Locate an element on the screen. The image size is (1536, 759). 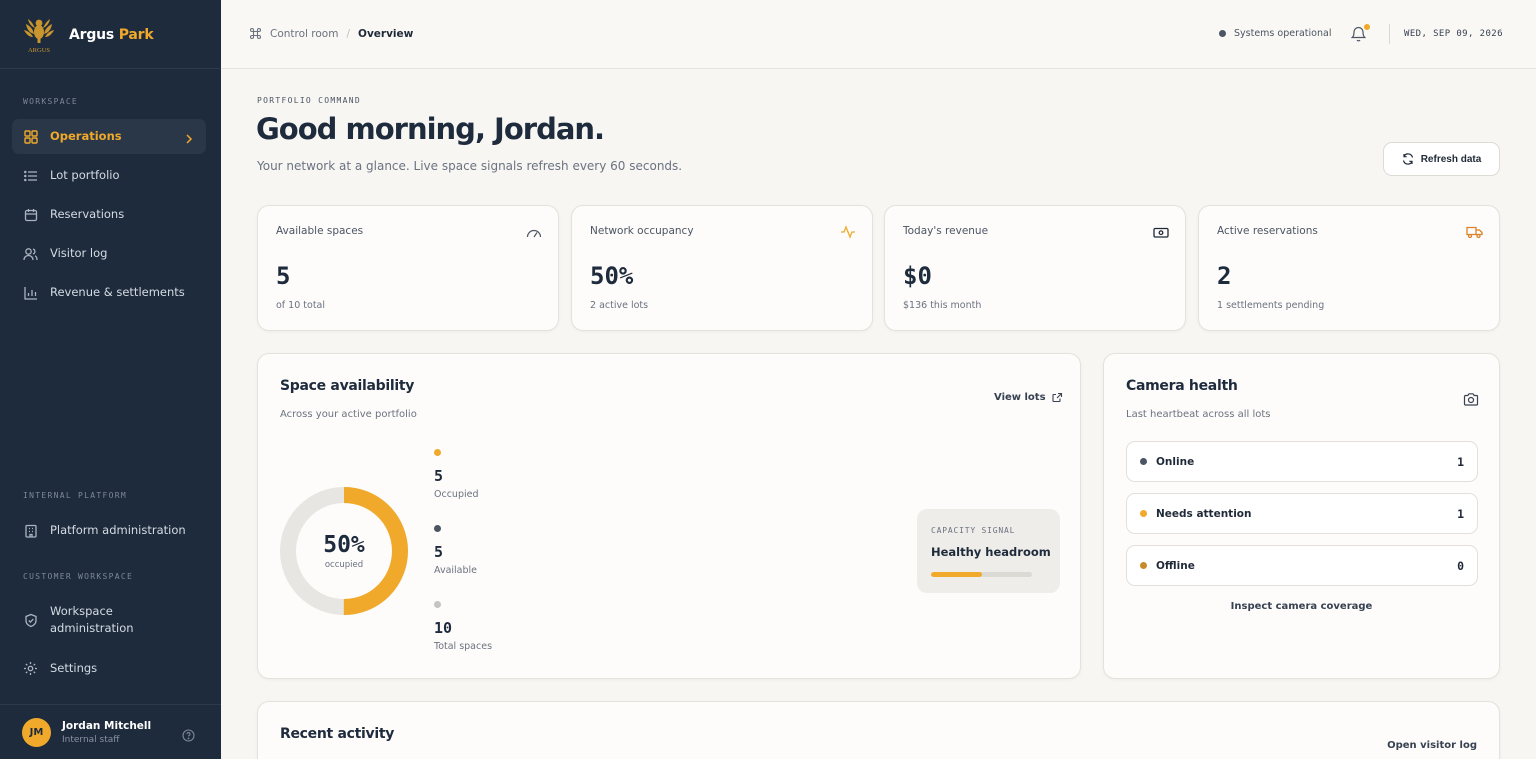
shield-icon is located at coordinates (30, 620).